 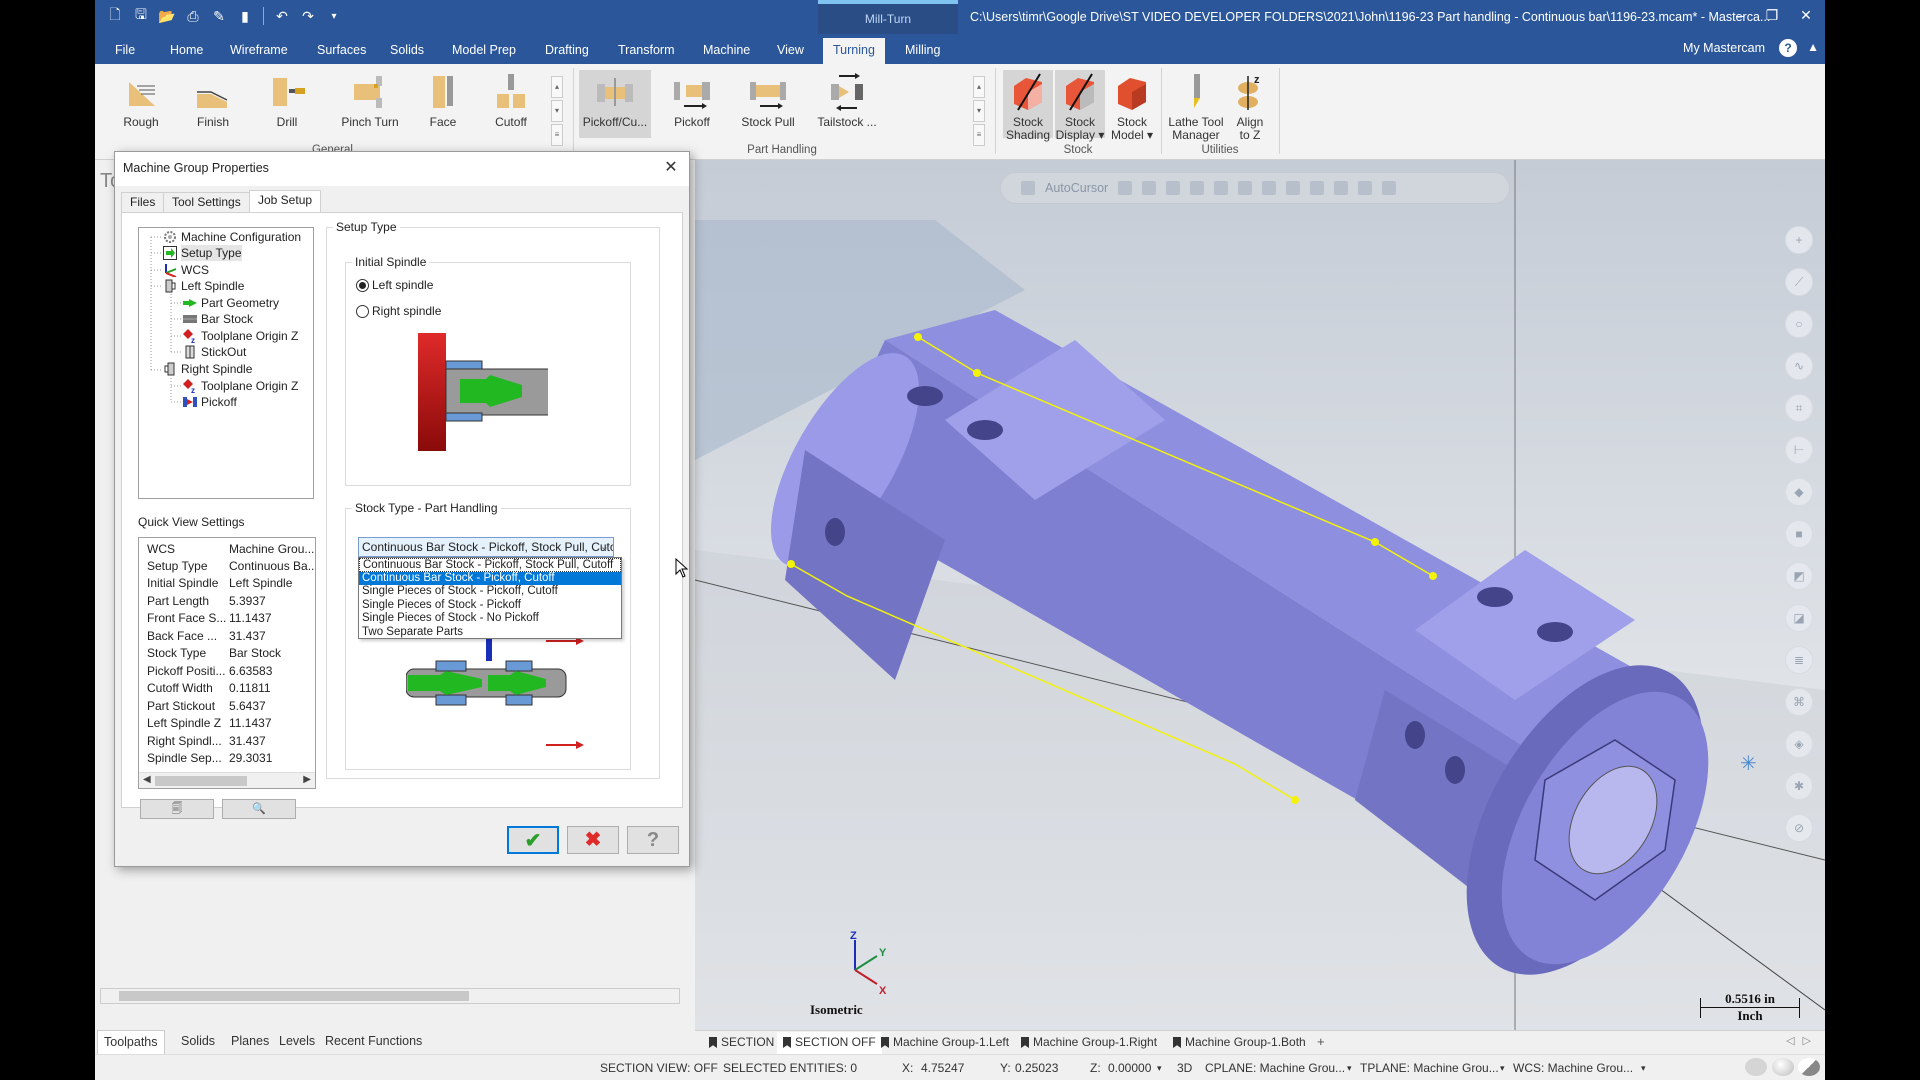 What do you see at coordinates (790, 51) in the screenshot?
I see `tab-view: View` at bounding box center [790, 51].